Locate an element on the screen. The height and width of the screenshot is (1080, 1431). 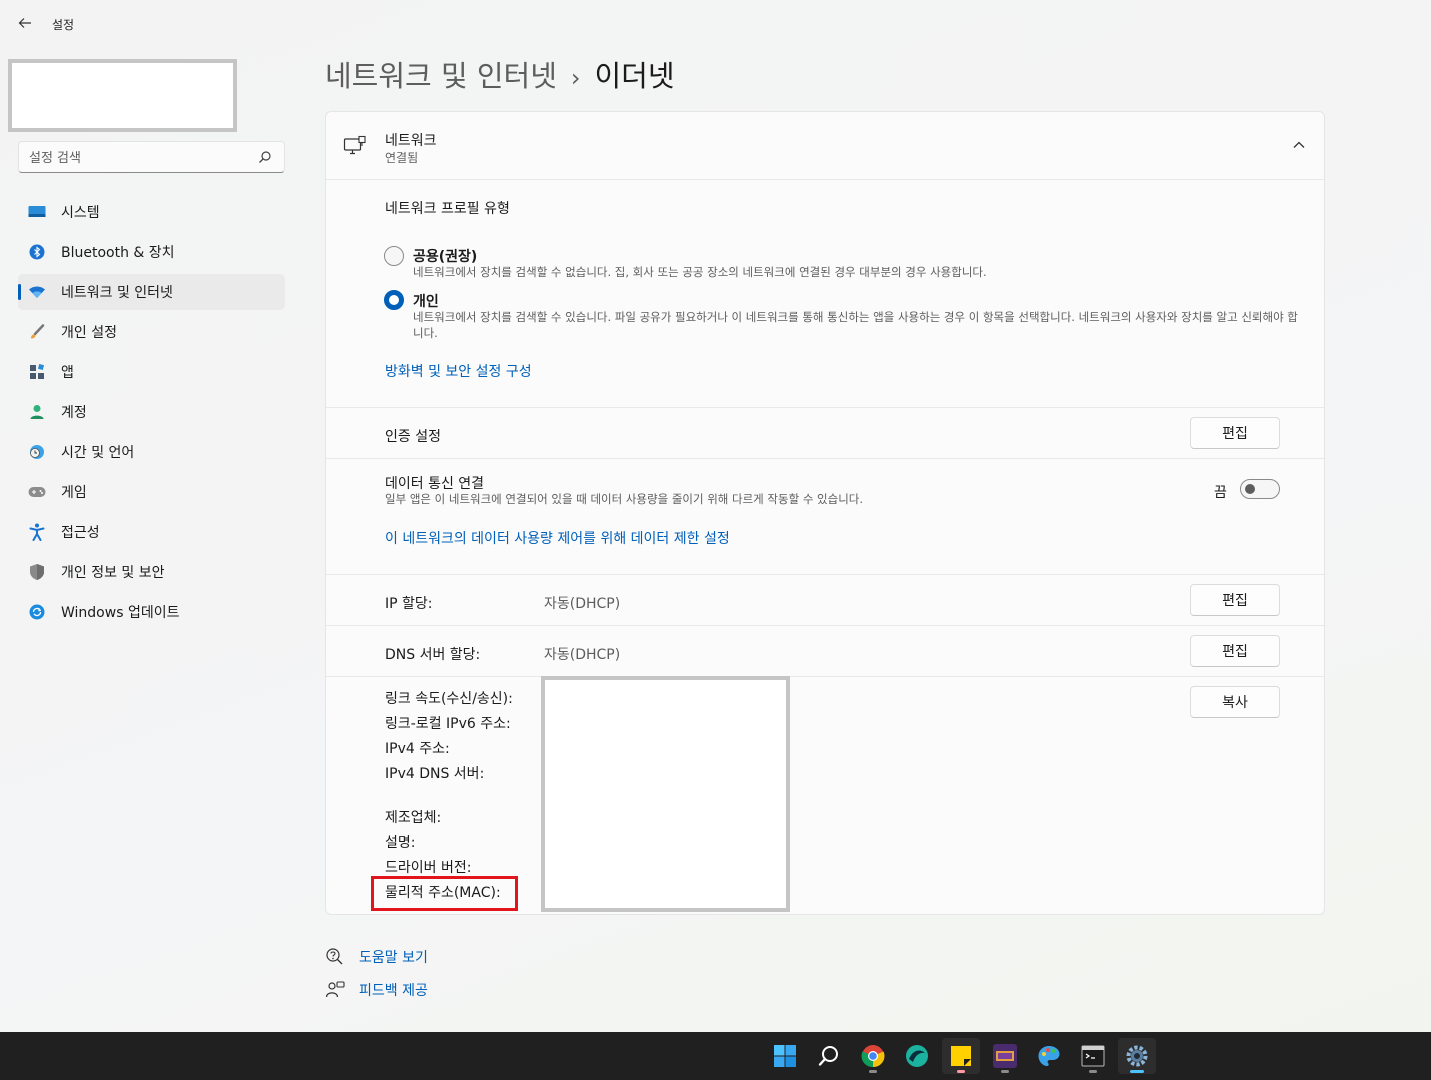
dns-assignment-label: DNS 서버 할당: is located at coordinates (433, 655).